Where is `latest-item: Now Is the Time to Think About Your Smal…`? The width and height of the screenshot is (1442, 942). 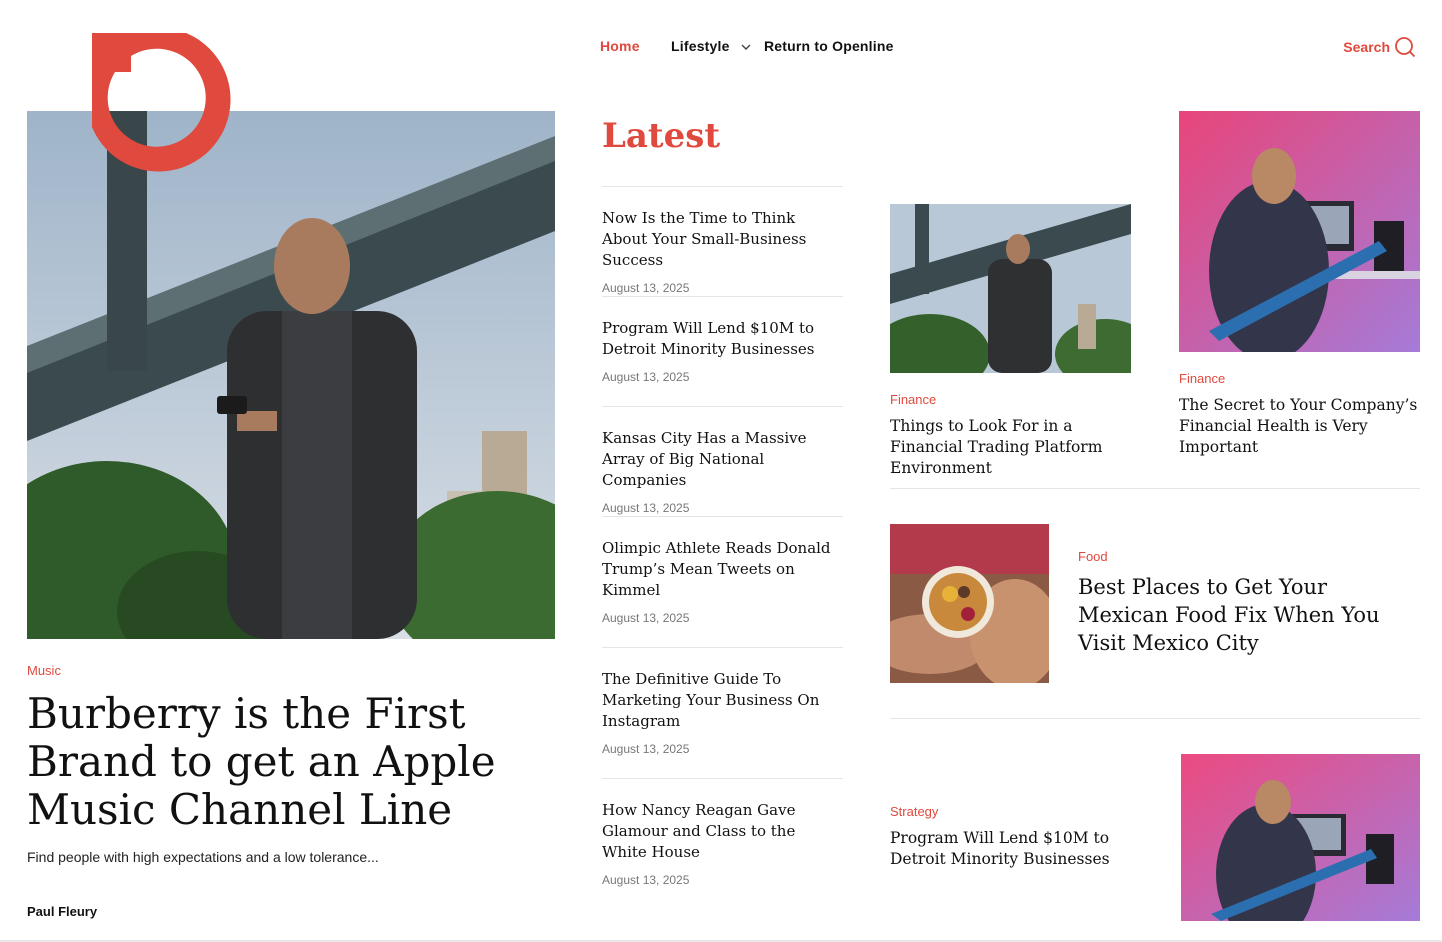 latest-item: Now Is the Time to Think About Your Smal… is located at coordinates (722, 240).